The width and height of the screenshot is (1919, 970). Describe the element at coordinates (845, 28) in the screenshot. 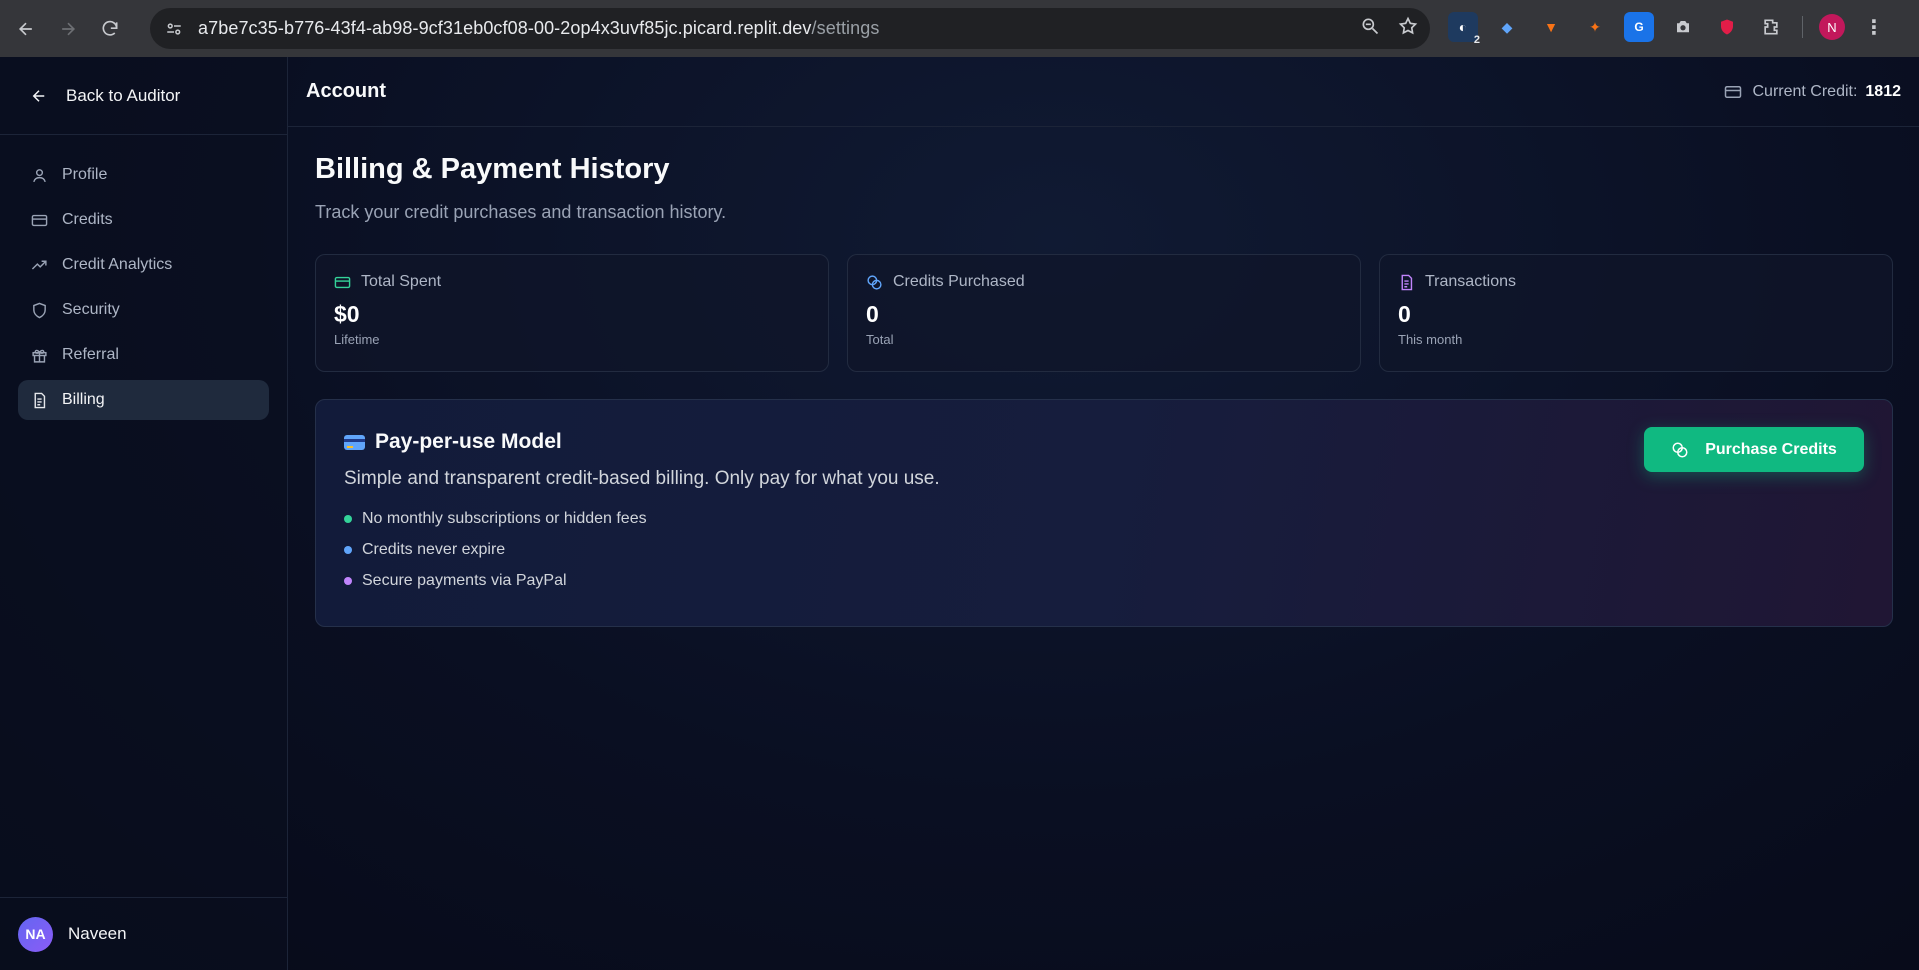

I see `url-path: /settings` at that location.